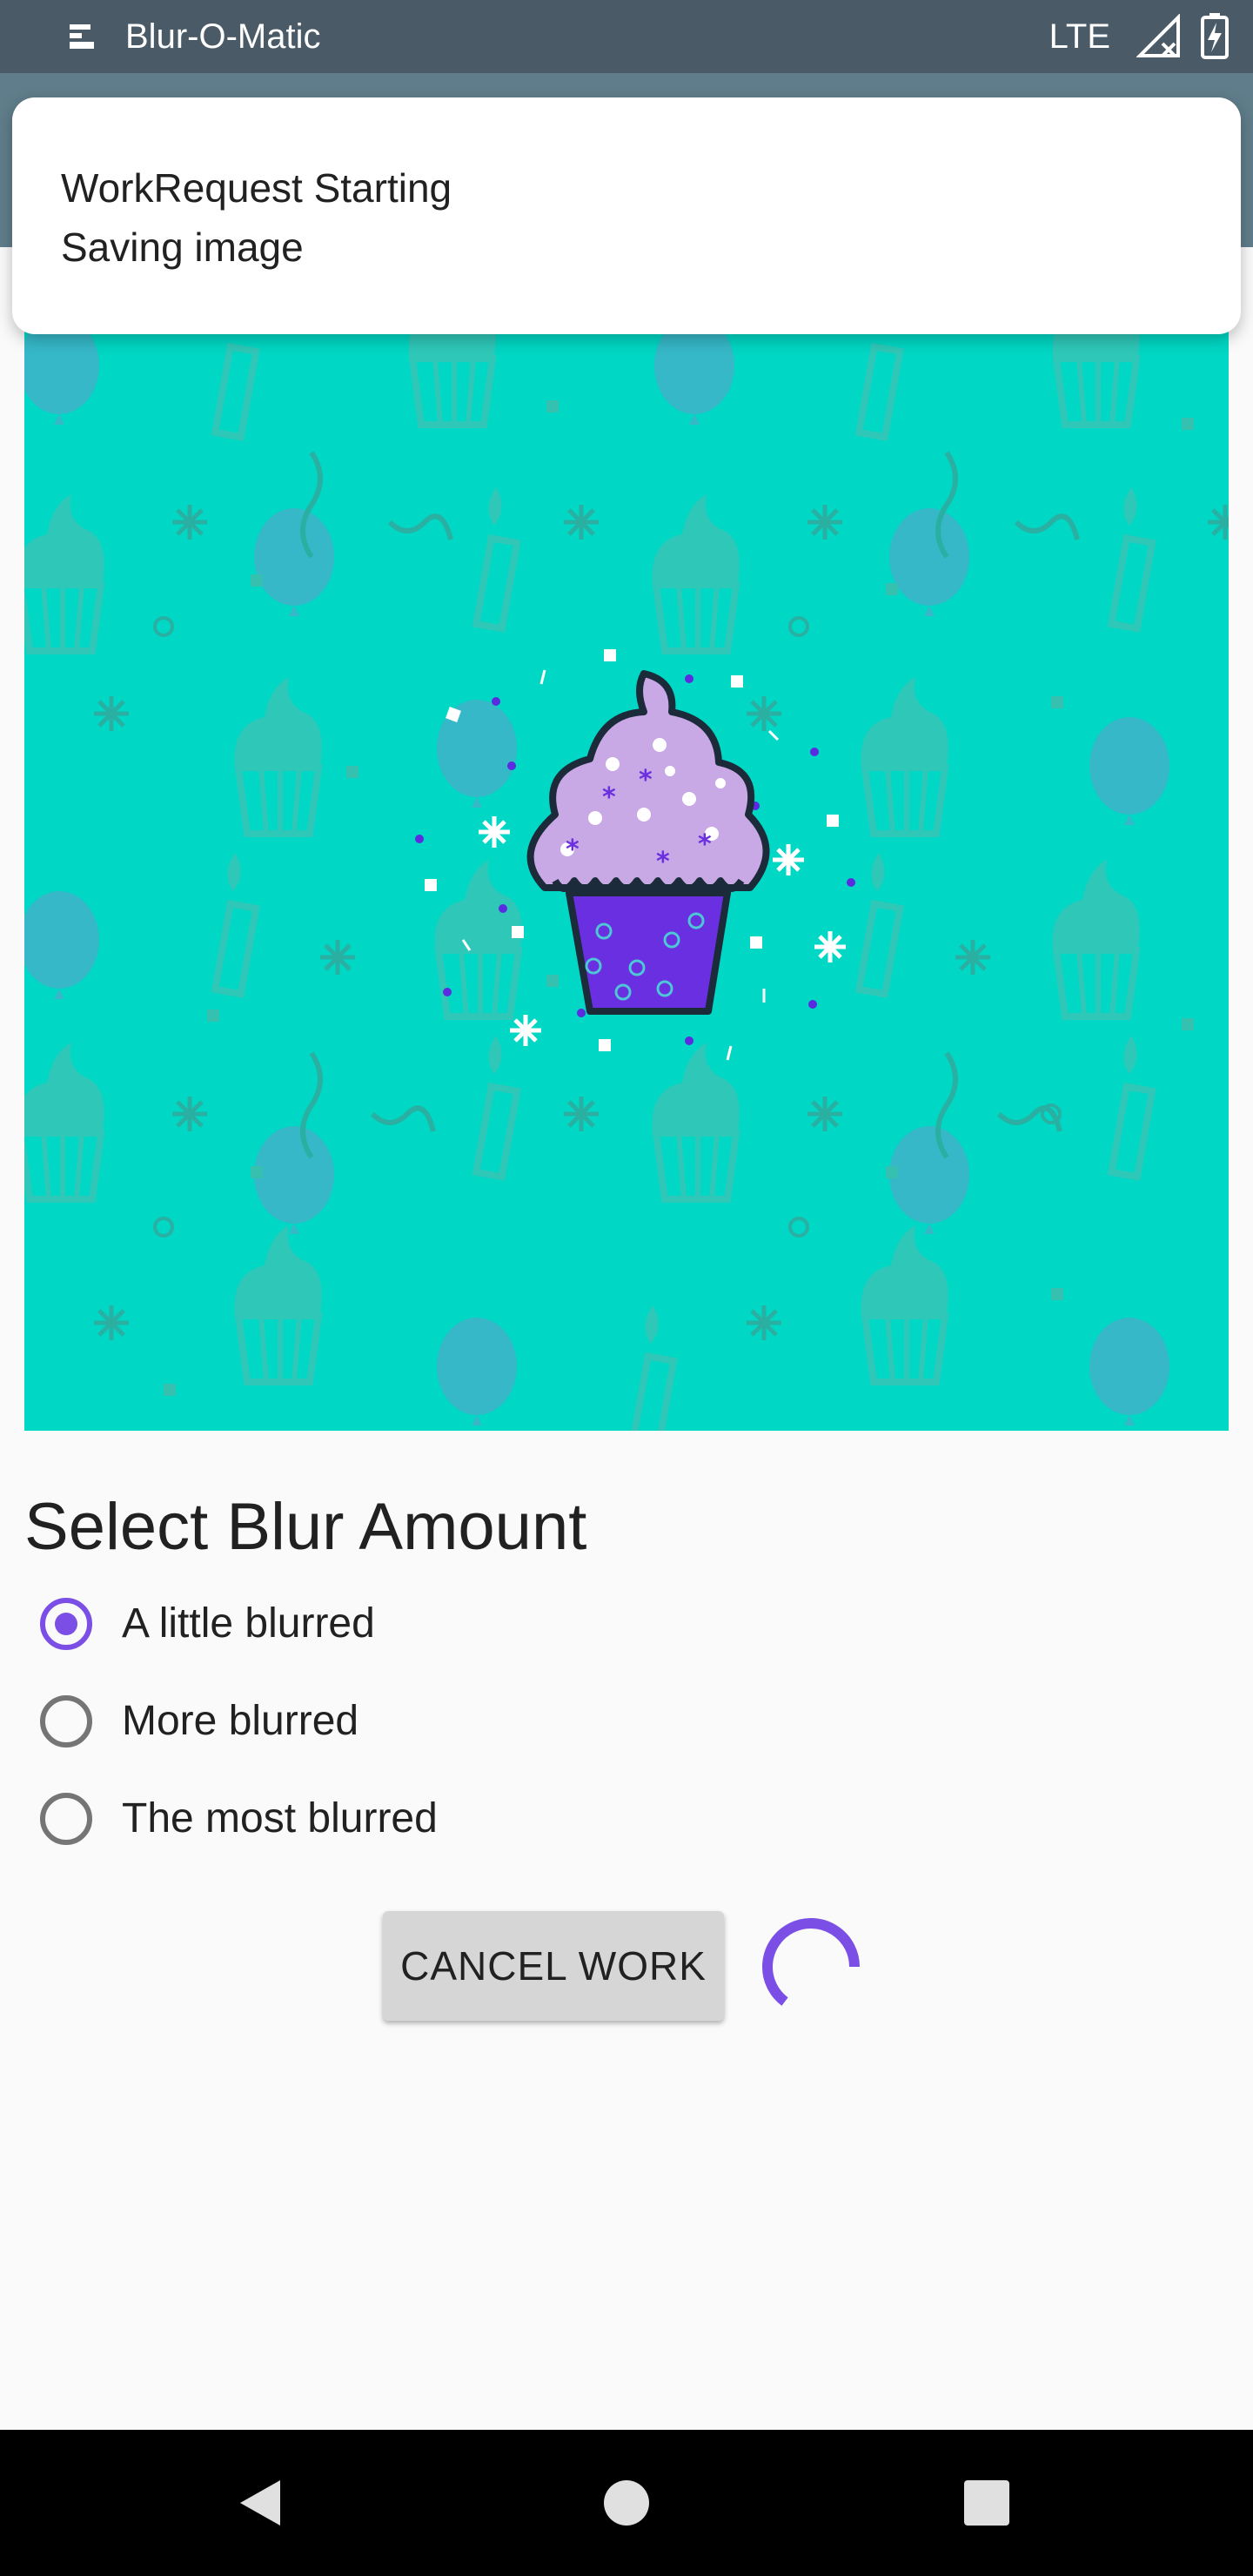  I want to click on radio-label: A little blurred, so click(248, 1623).